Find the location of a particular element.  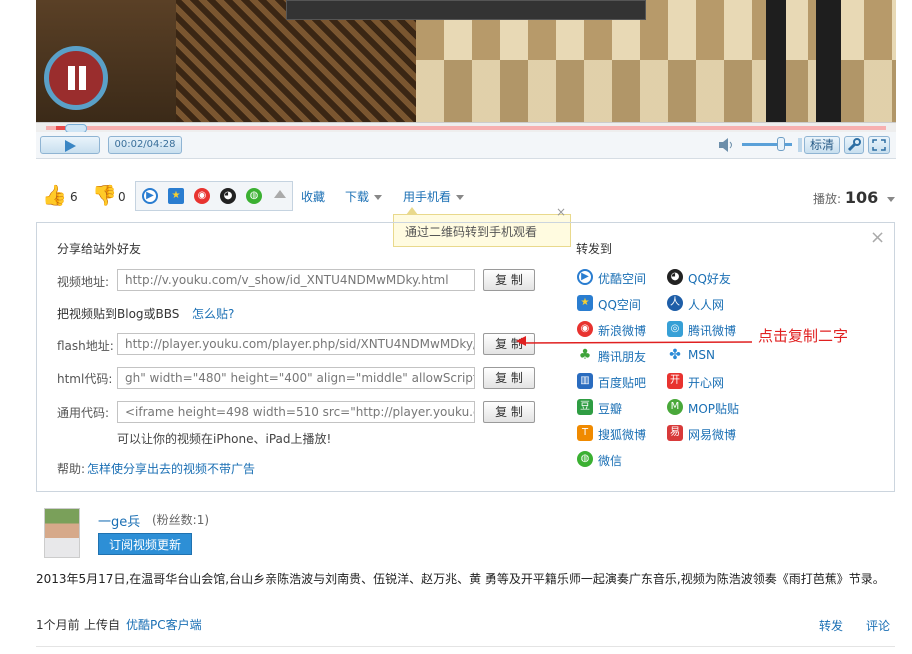

pause-icon is located at coordinates (76, 78).